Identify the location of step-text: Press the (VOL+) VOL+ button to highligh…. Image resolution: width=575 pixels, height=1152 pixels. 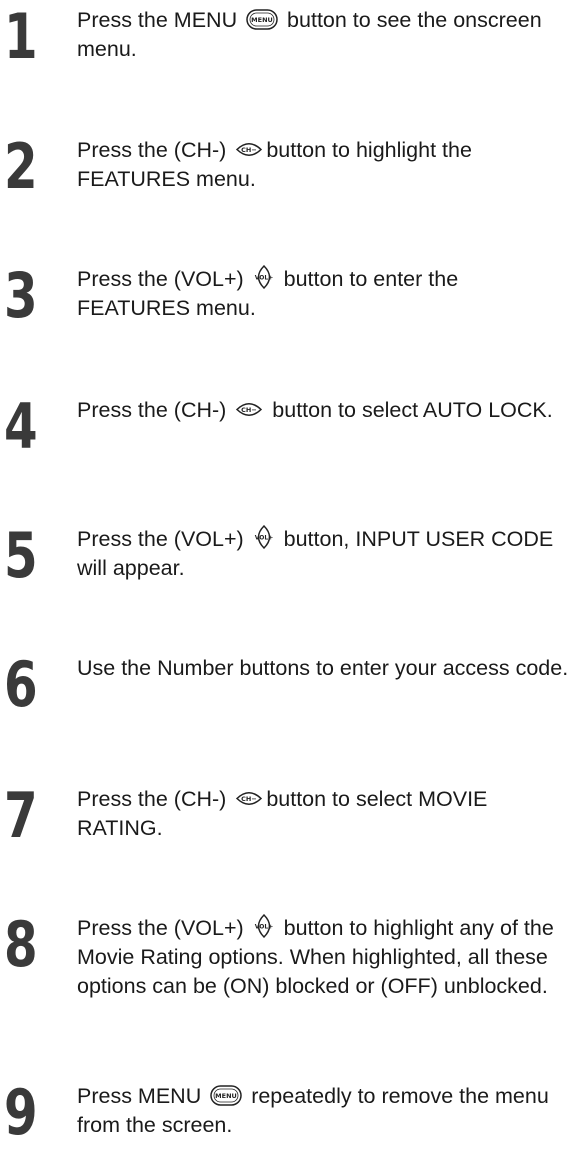
(315, 956).